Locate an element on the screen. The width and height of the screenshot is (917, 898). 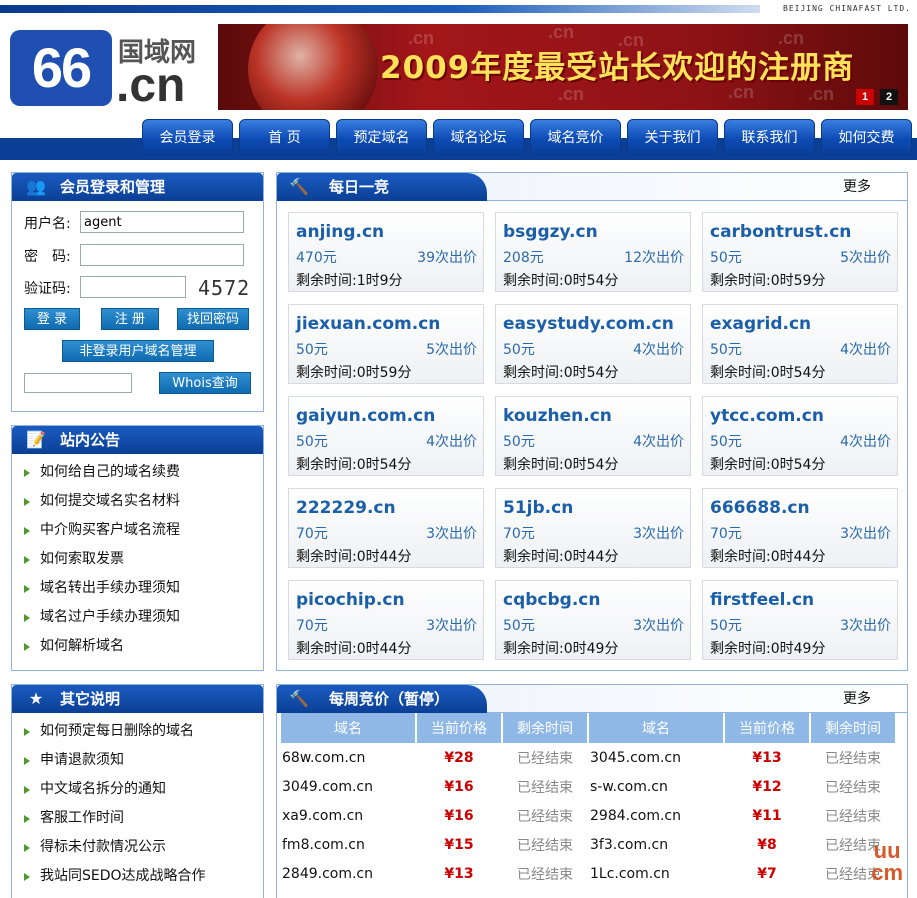
auction-card: kouzhen.cn 50元 4次出价 剩余时间:0时54分 is located at coordinates (593, 436).